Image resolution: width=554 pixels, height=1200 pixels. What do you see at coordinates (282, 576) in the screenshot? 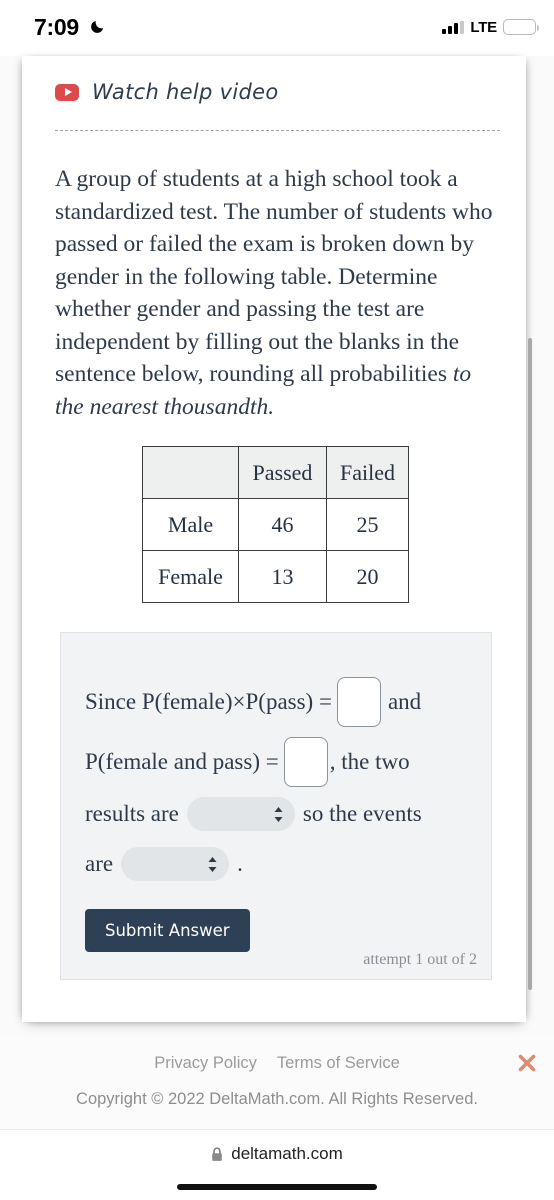
I see `table-cell-female-passed: 13` at bounding box center [282, 576].